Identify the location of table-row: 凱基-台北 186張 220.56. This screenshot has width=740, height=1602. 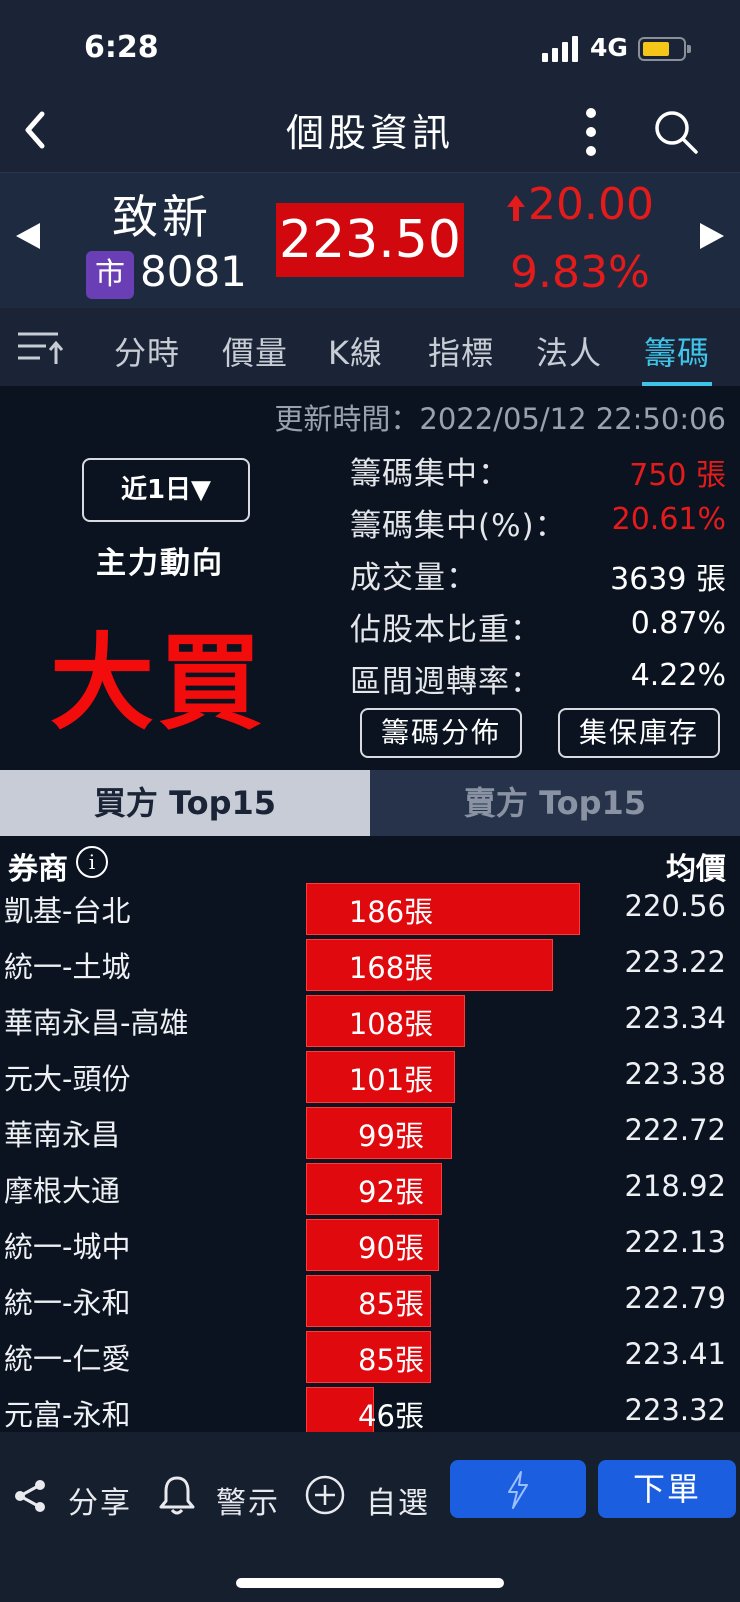
(370, 908).